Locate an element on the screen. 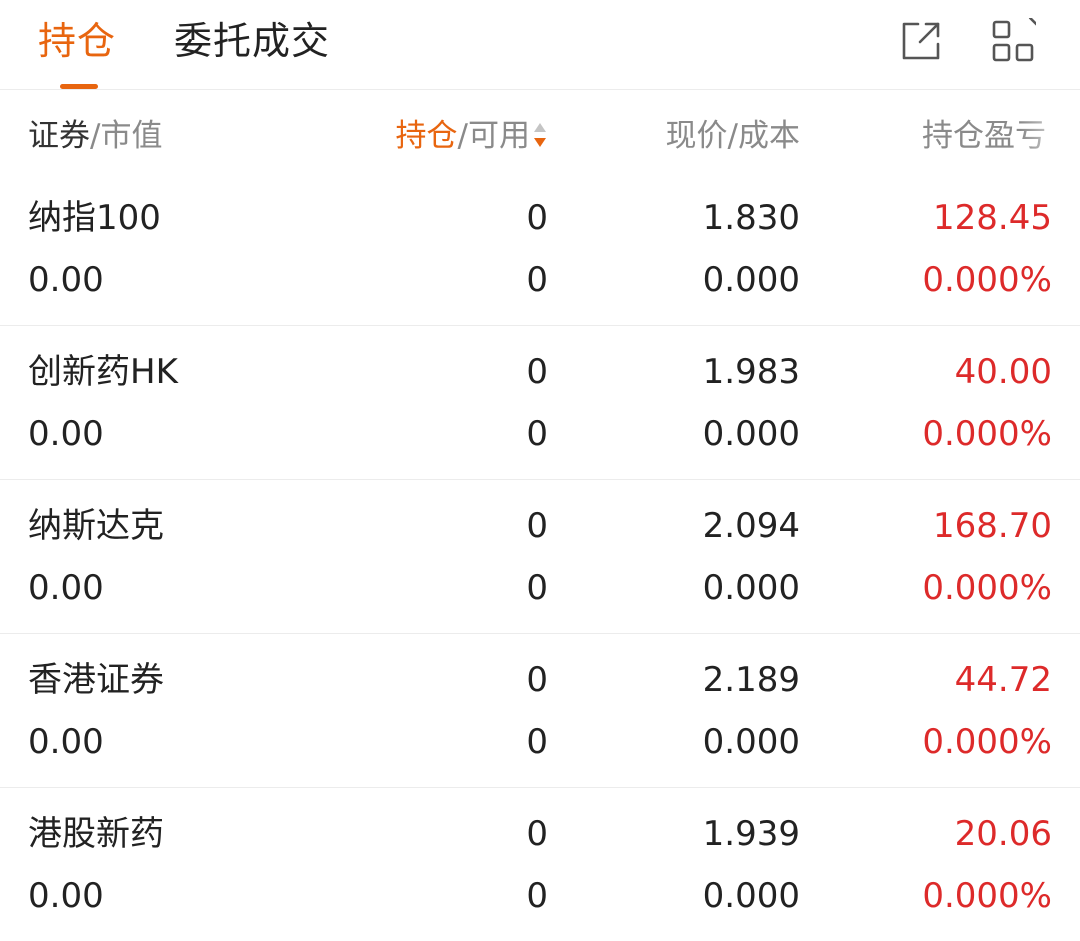  current-price: 1.830 is located at coordinates (751, 218).